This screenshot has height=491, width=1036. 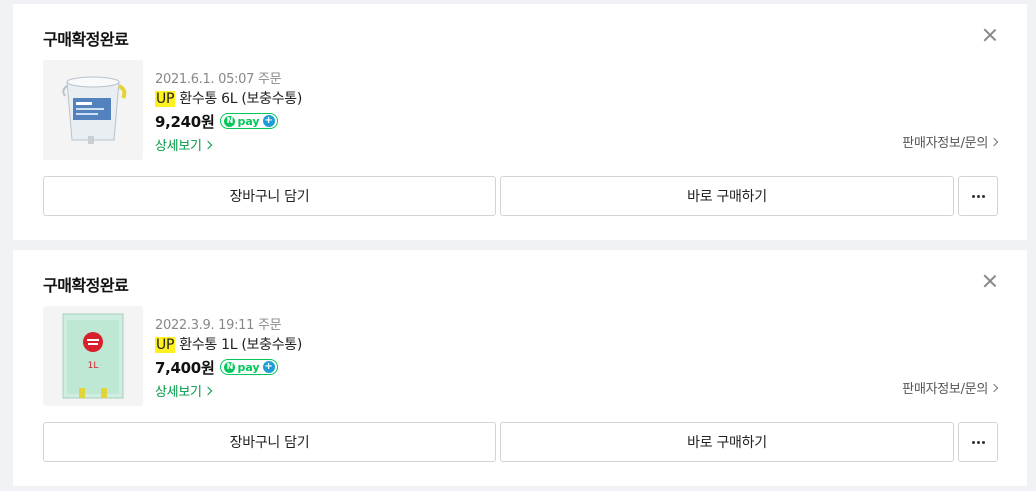 I want to click on product-name-row: UP 환수통 6L (보충수통), so click(x=228, y=99).